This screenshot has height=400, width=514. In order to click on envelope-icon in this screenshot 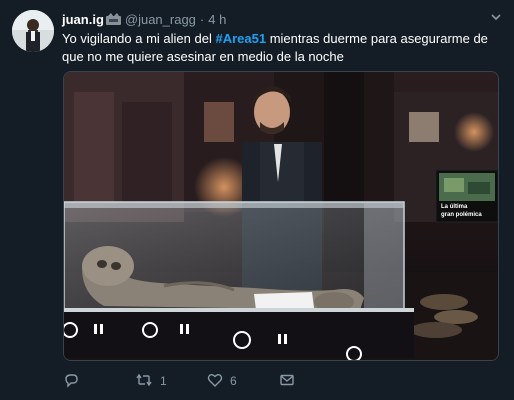, I will do `click(287, 381)`.